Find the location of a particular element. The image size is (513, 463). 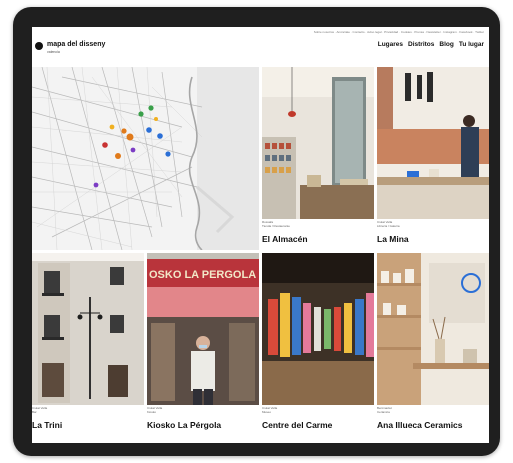

place-name: La Trini is located at coordinates (47, 425).